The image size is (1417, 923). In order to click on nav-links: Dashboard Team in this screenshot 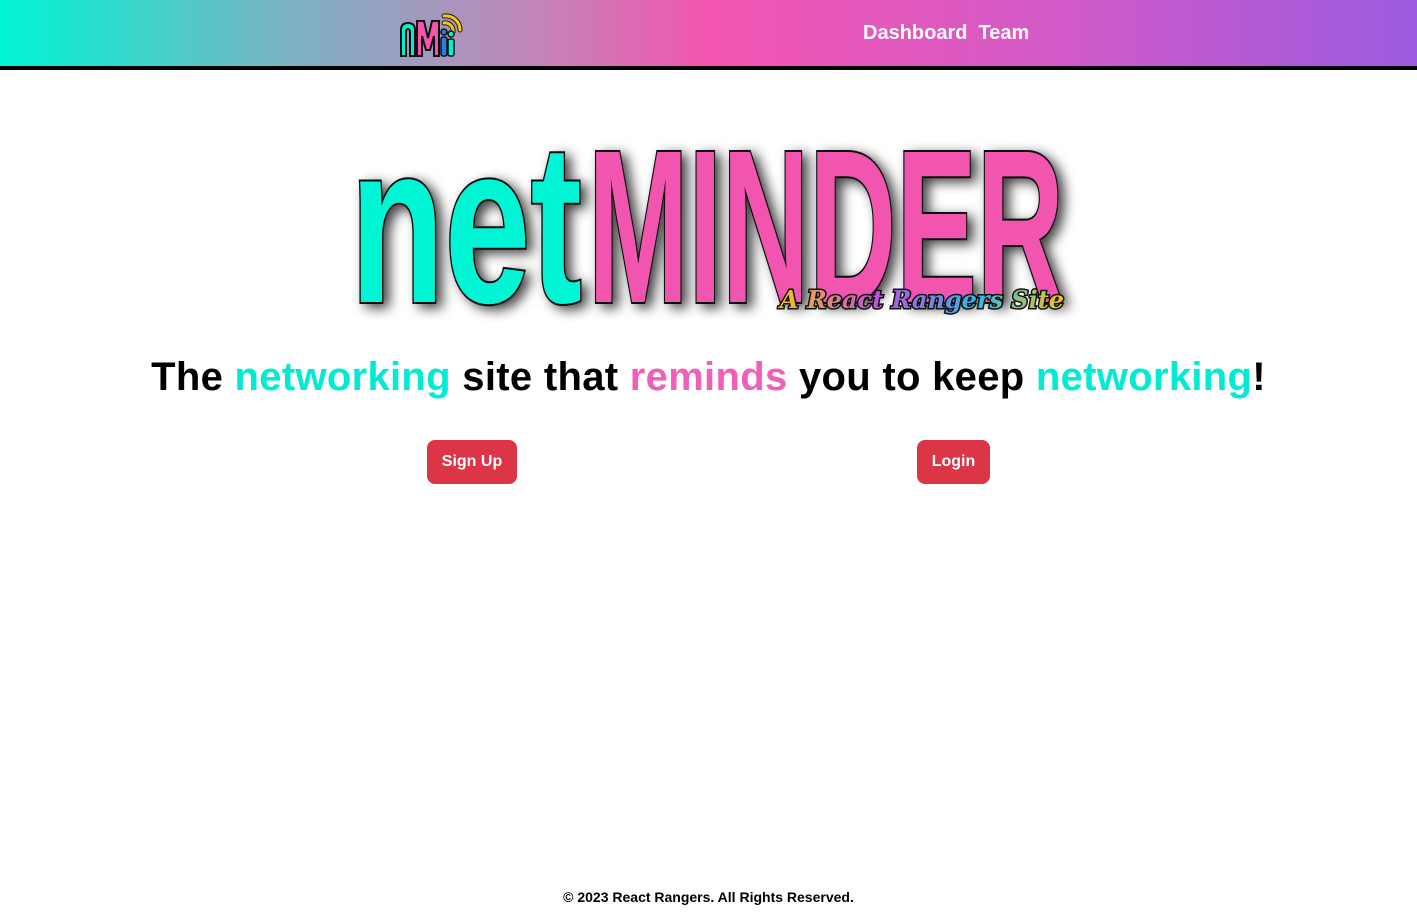, I will do `click(946, 33)`.